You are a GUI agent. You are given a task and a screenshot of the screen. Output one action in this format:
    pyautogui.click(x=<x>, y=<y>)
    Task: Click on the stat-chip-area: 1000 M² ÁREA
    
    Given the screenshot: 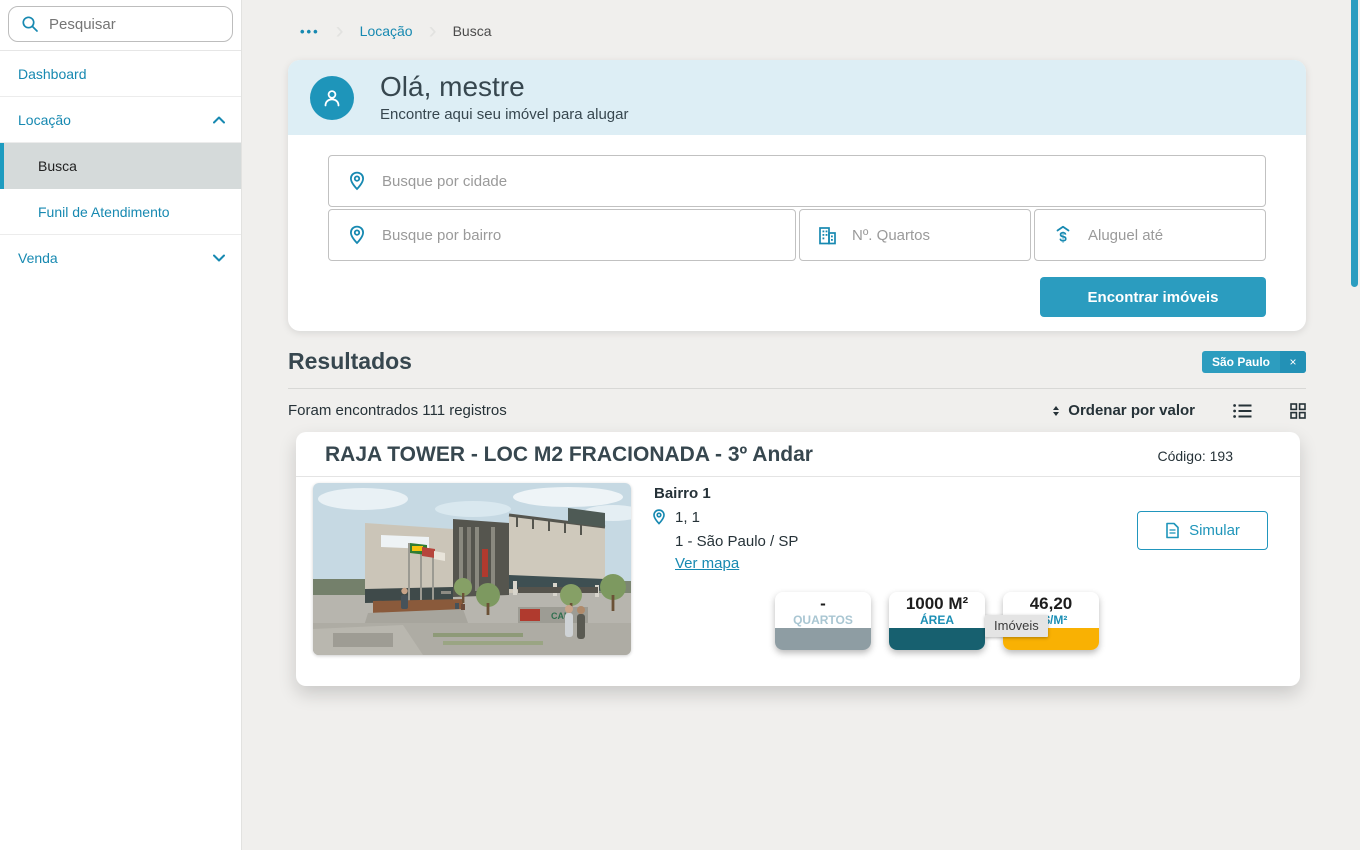 What is the action you would take?
    pyautogui.click(x=937, y=621)
    